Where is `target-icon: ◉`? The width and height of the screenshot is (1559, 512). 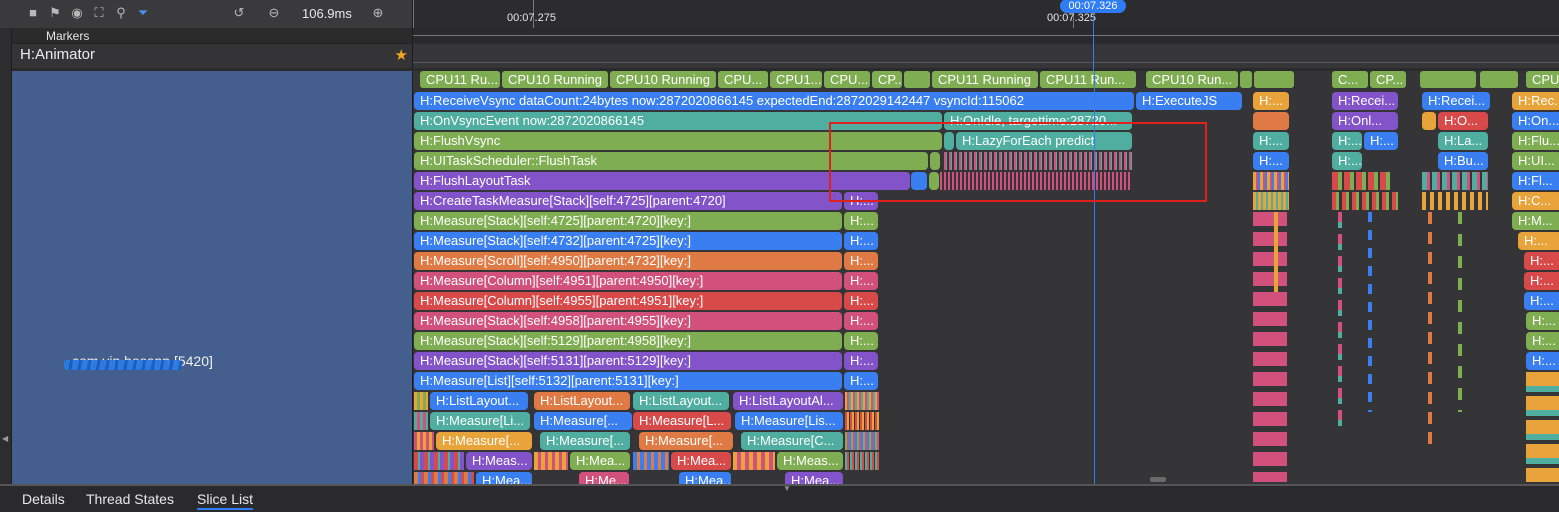
target-icon: ◉ is located at coordinates (77, 13).